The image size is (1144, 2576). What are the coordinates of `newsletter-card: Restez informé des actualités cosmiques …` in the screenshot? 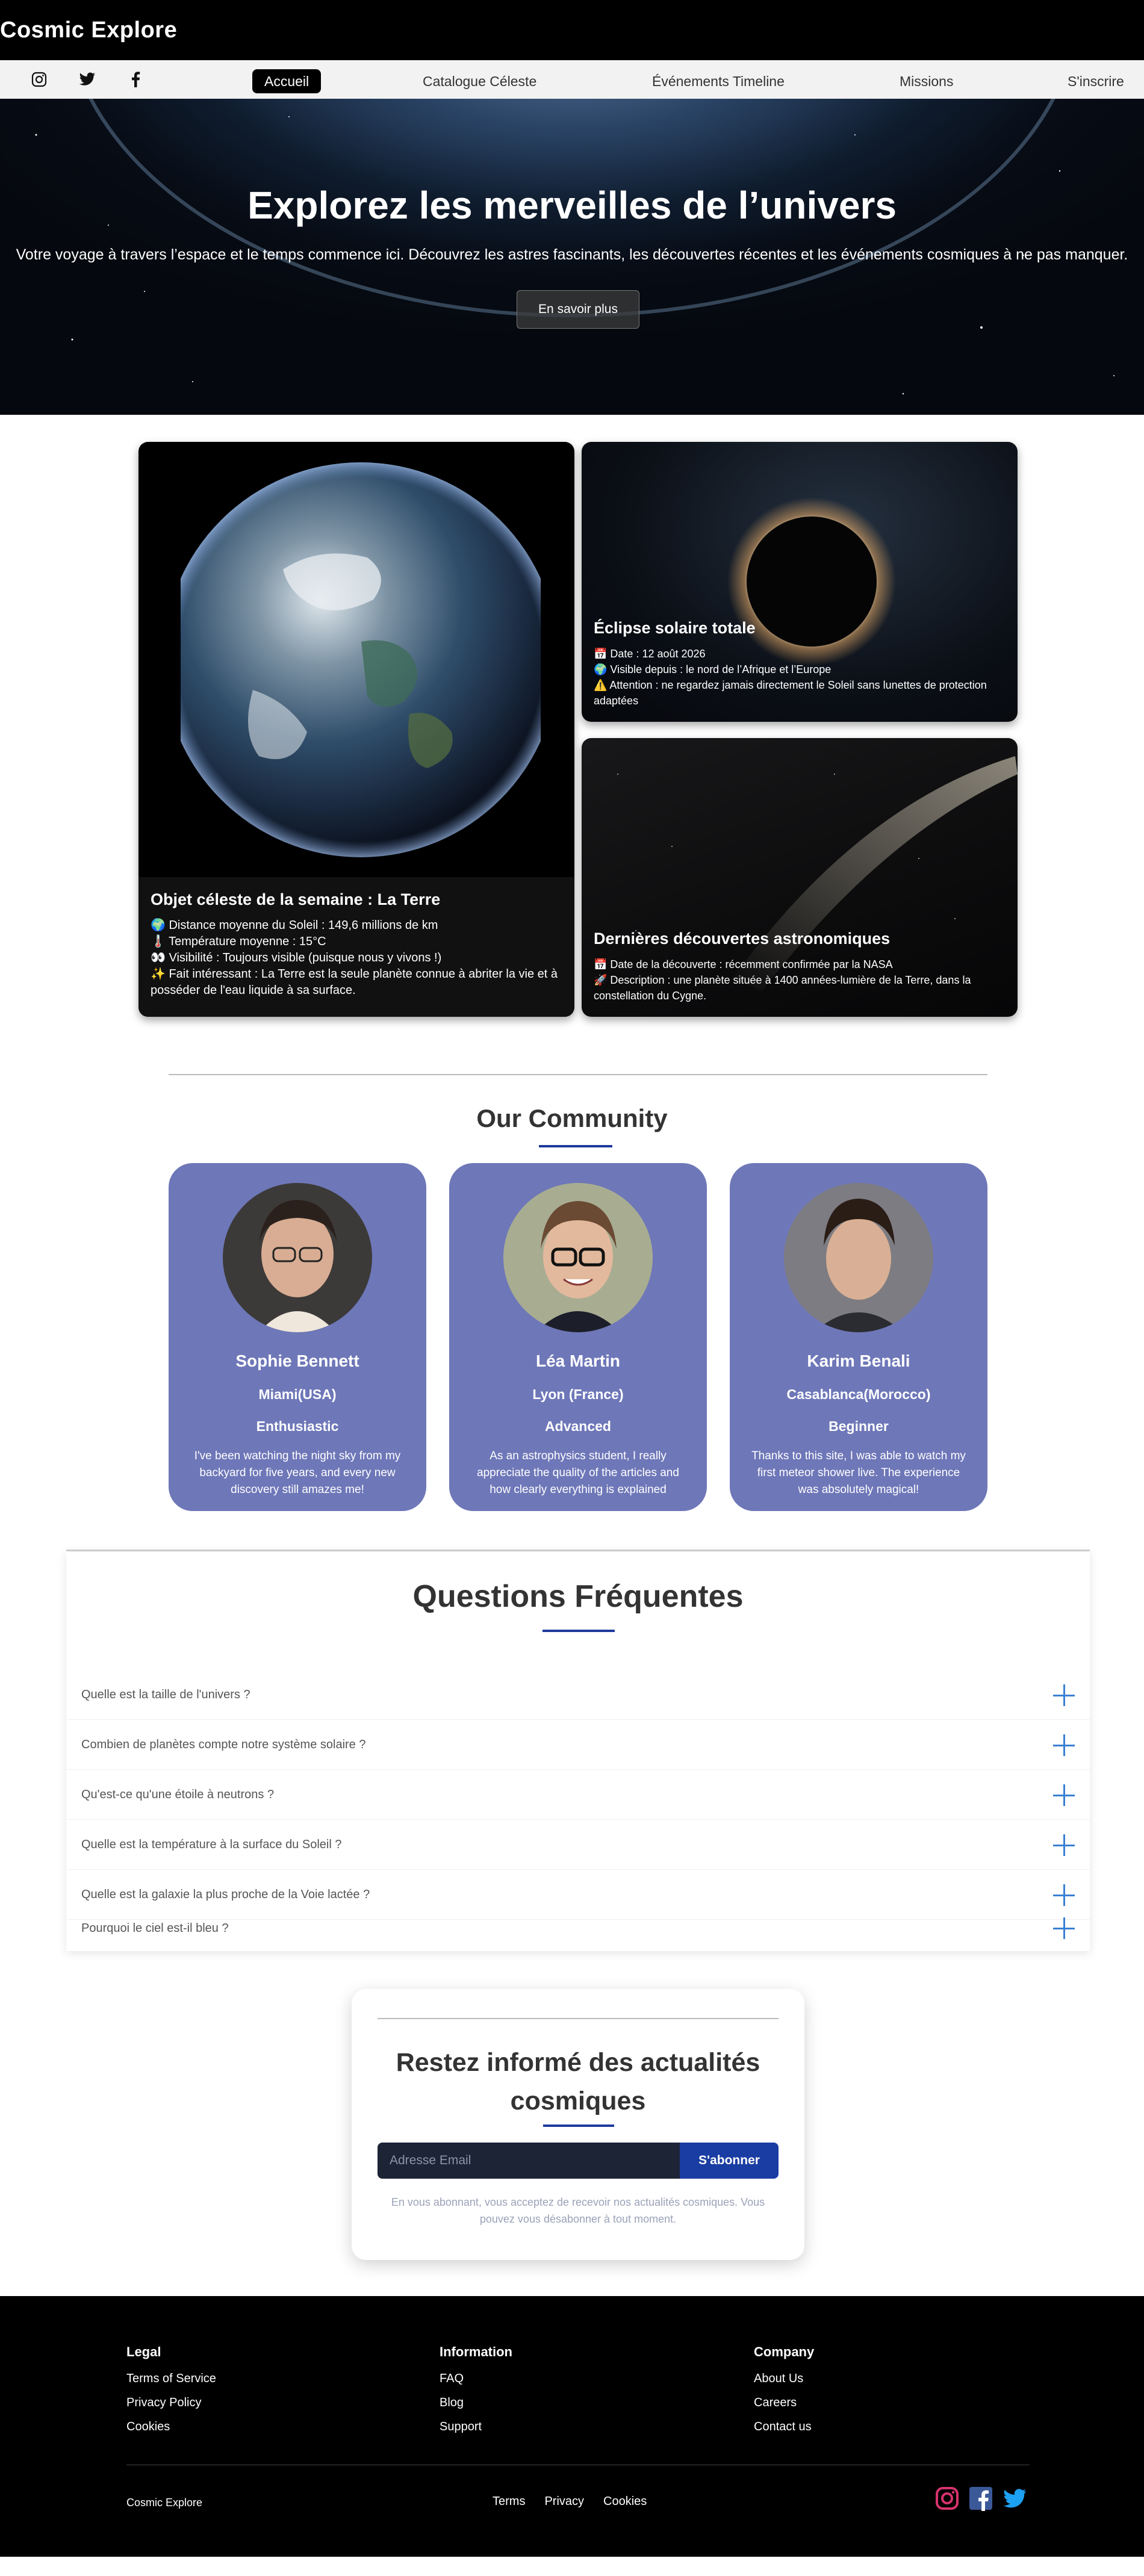 It's located at (578, 2124).